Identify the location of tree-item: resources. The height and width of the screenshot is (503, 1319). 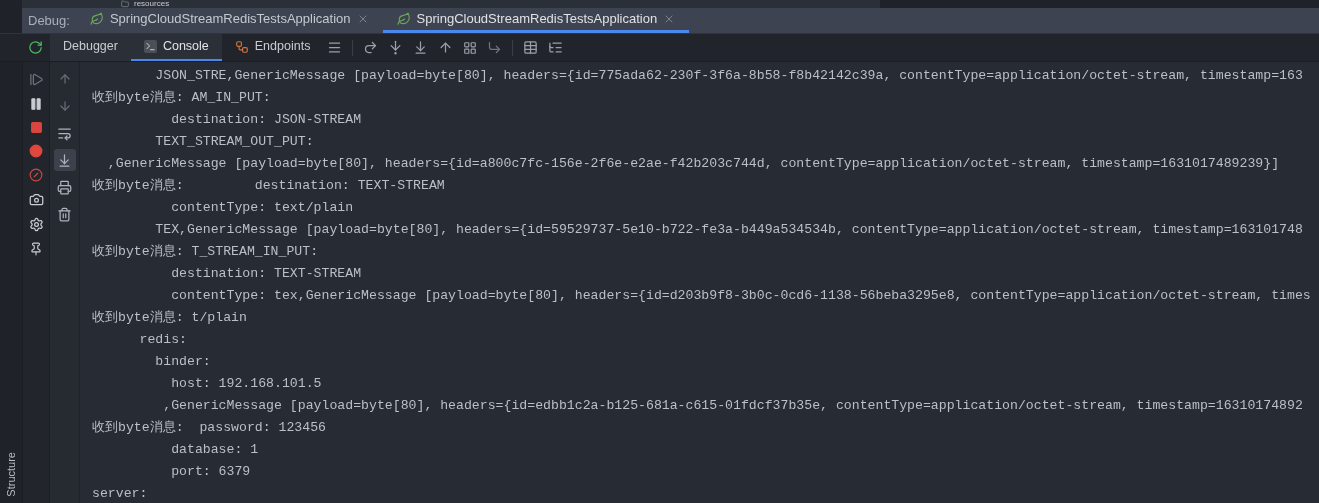
(152, 4).